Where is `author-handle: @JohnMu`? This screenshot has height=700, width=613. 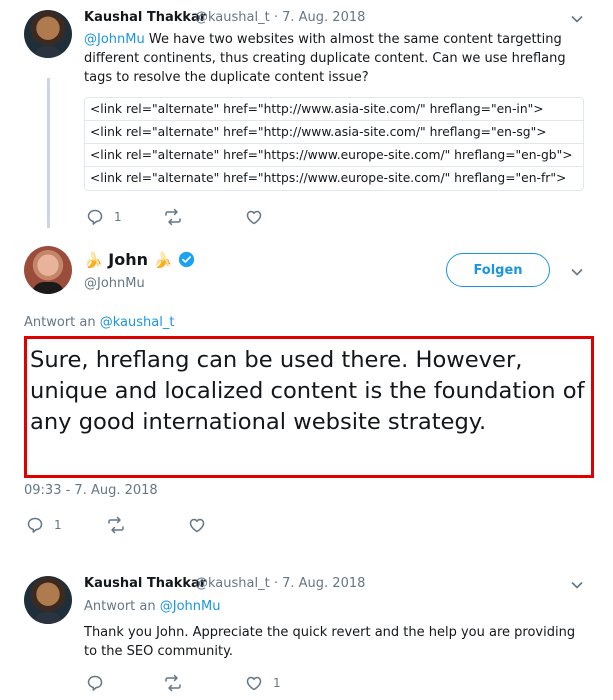
author-handle: @JohnMu is located at coordinates (114, 283).